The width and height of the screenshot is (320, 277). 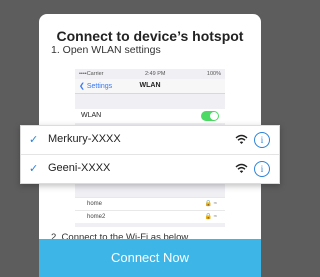 What do you see at coordinates (95, 204) in the screenshot?
I see `background-network-name: home` at bounding box center [95, 204].